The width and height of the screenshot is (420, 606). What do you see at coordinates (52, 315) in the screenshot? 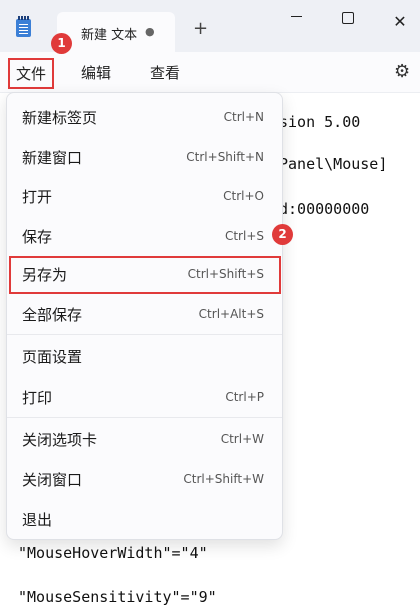
I see `menu-item-label: 全部保存` at bounding box center [52, 315].